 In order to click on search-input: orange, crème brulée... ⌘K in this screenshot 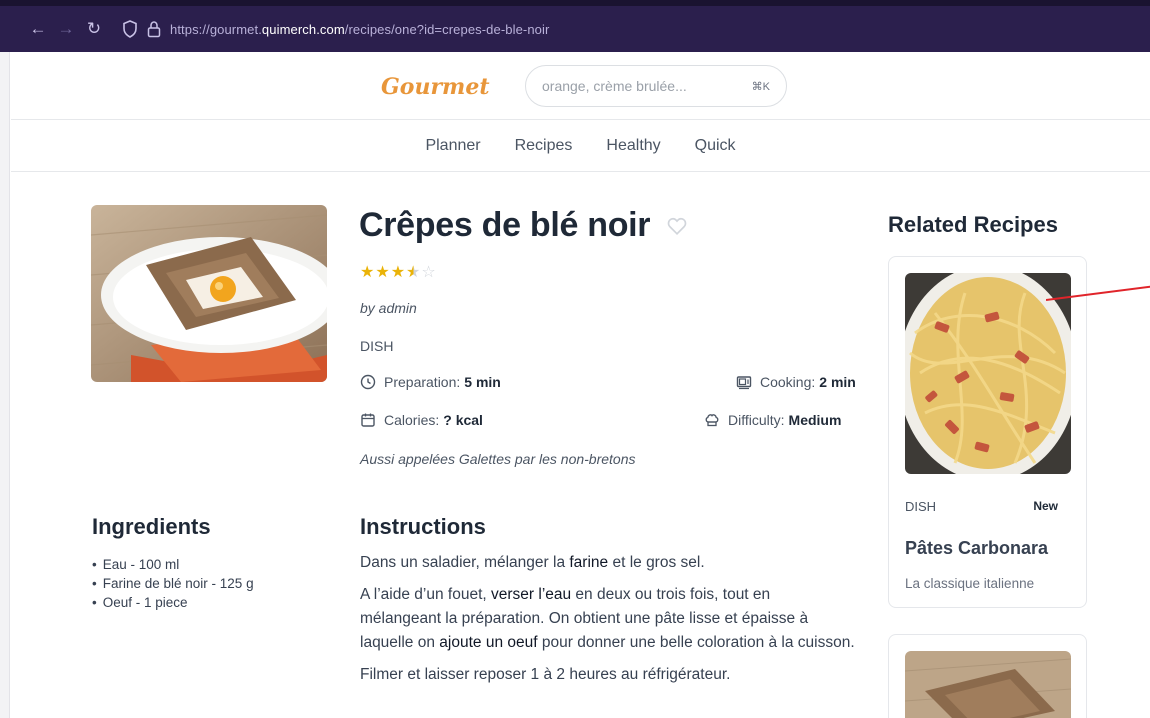, I will do `click(656, 86)`.